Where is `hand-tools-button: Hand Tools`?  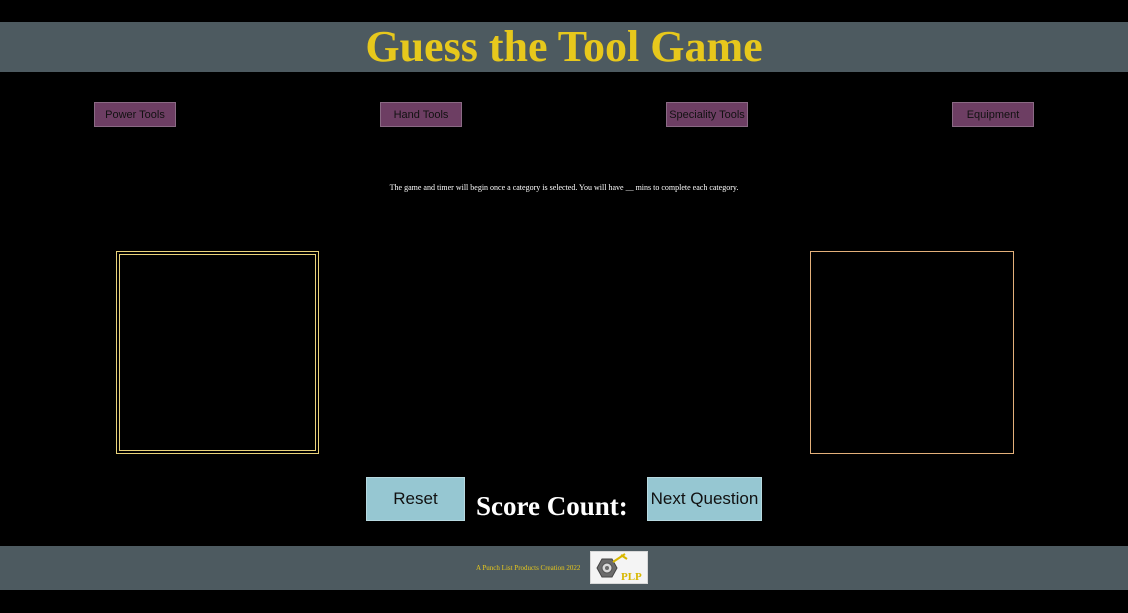
hand-tools-button: Hand Tools is located at coordinates (421, 114).